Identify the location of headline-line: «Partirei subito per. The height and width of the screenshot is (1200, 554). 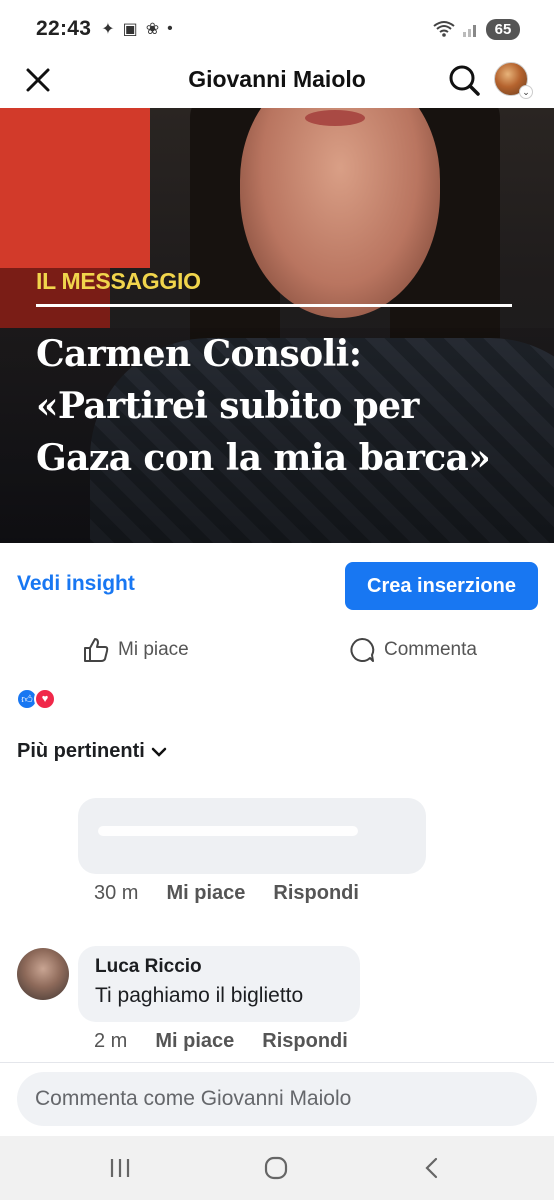
(227, 406).